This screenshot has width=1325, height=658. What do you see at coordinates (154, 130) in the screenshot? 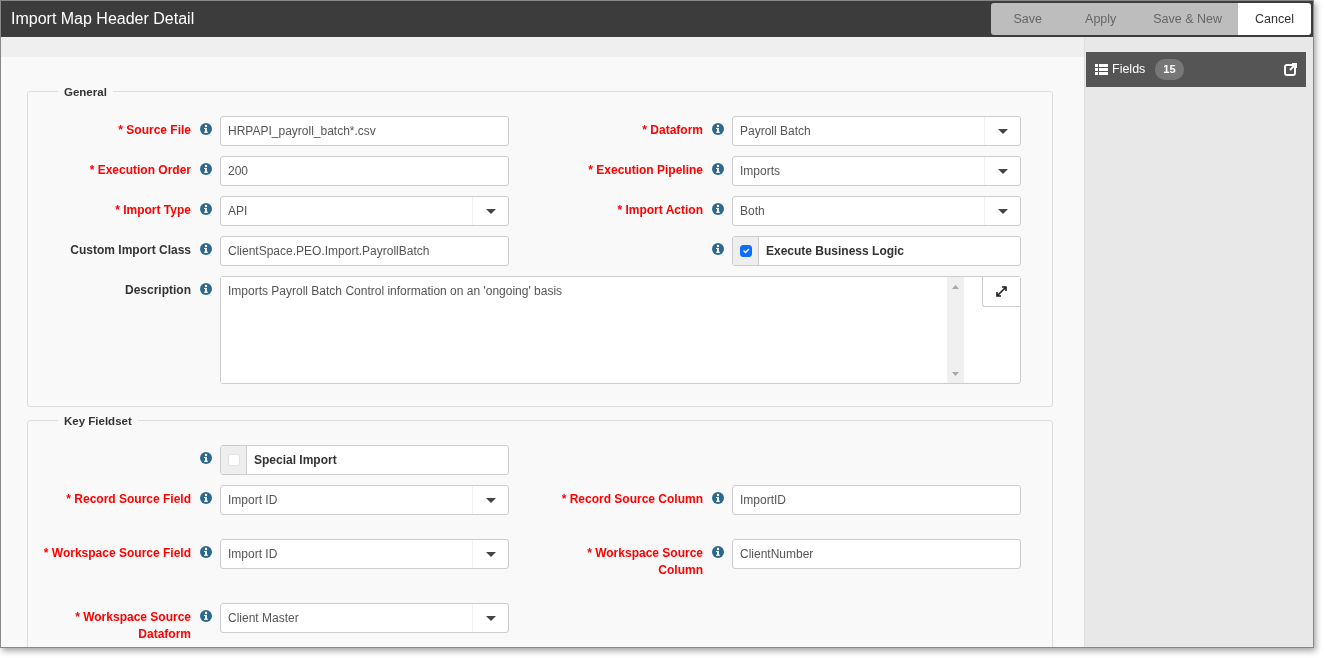
I see `field-label: * Source File` at bounding box center [154, 130].